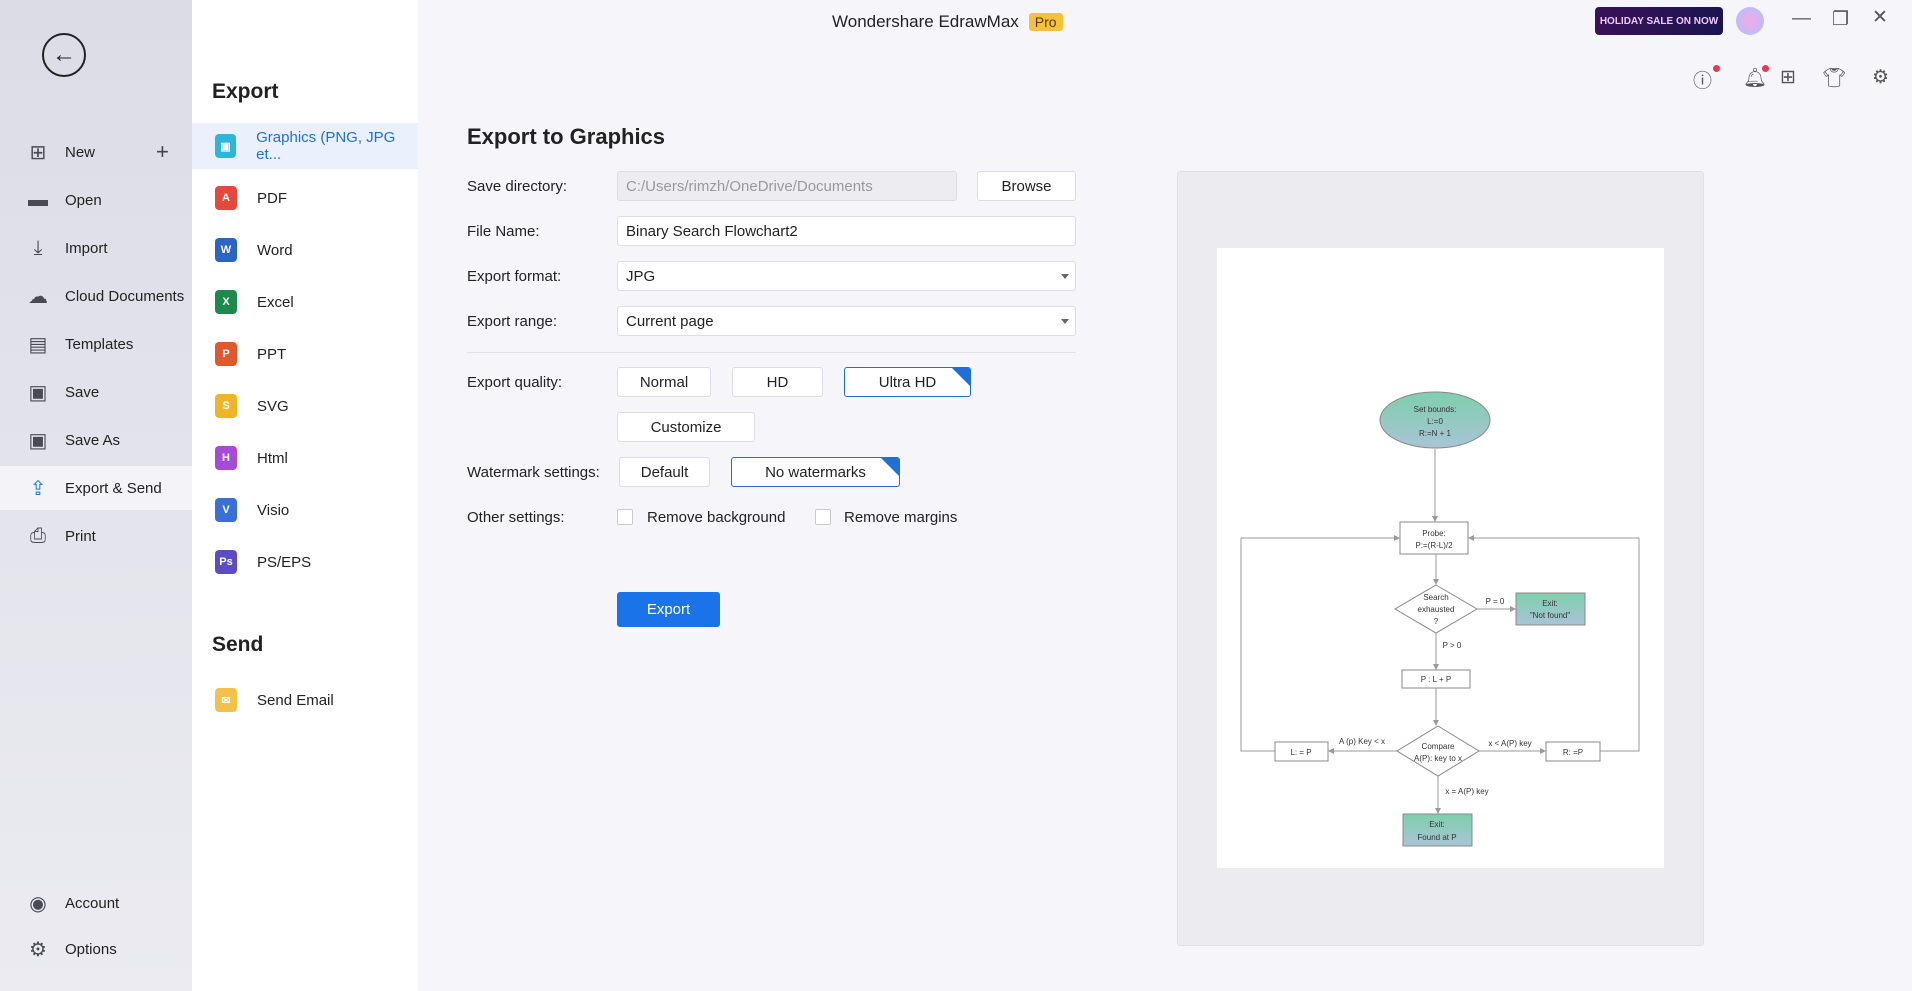 Image resolution: width=1912 pixels, height=991 pixels. I want to click on word-file-icon: W, so click(226, 250).